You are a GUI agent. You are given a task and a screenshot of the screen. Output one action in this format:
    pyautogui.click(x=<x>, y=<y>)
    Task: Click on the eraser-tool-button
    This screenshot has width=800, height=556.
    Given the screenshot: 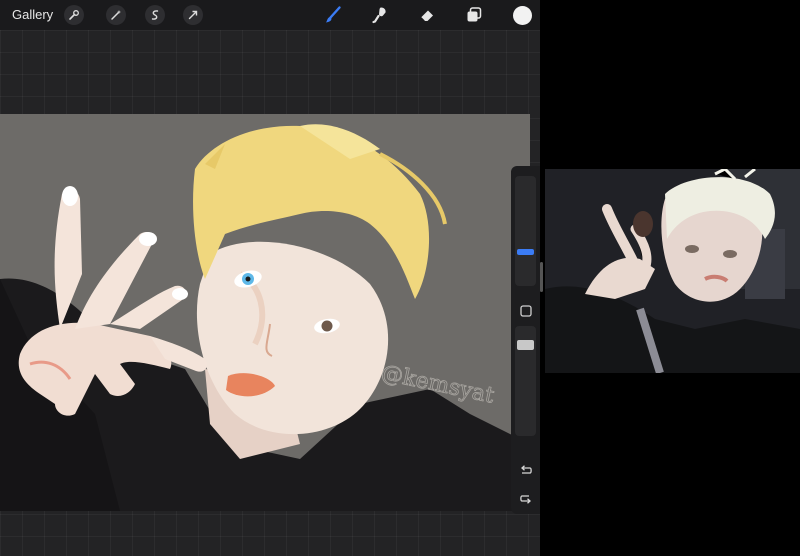 What is the action you would take?
    pyautogui.click(x=427, y=15)
    